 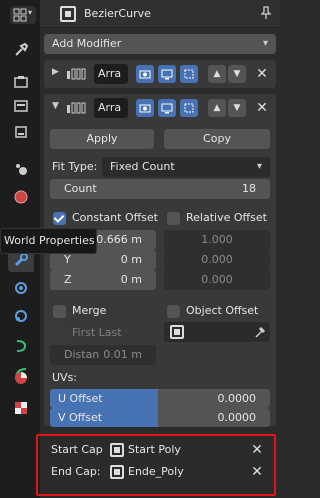 What do you see at coordinates (117, 13) in the screenshot?
I see `object-name: BezierCurve` at bounding box center [117, 13].